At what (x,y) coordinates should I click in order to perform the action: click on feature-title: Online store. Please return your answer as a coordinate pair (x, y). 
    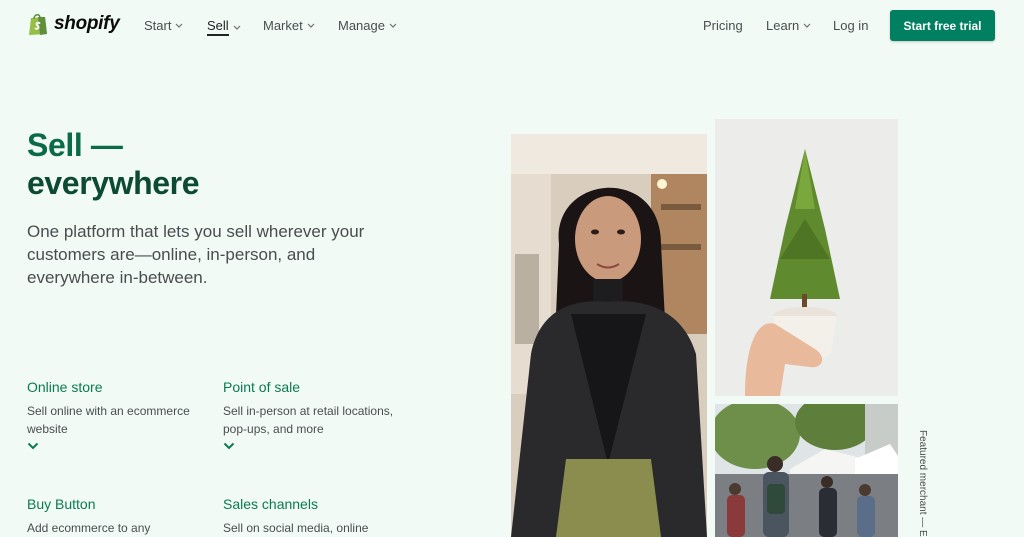
    Looking at the image, I should click on (119, 387).